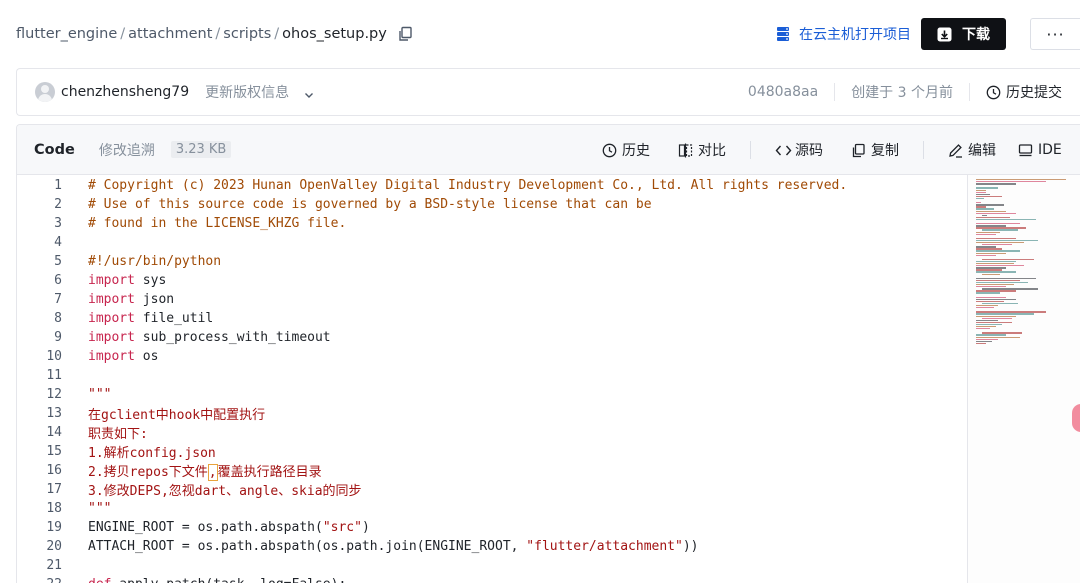 Image resolution: width=1080 pixels, height=583 pixels. I want to click on floating-assistant-button, so click(1076, 418).